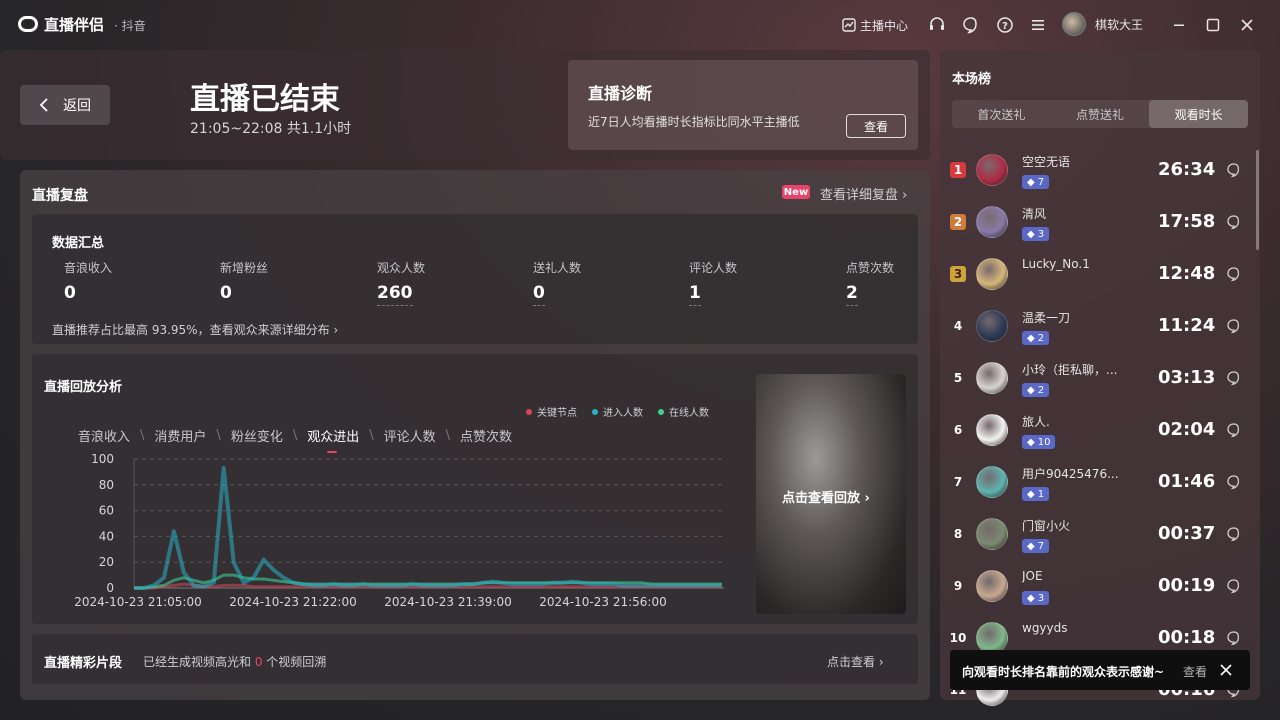  What do you see at coordinates (180, 435) in the screenshot?
I see `tab-paying-users: 消费用户` at bounding box center [180, 435].